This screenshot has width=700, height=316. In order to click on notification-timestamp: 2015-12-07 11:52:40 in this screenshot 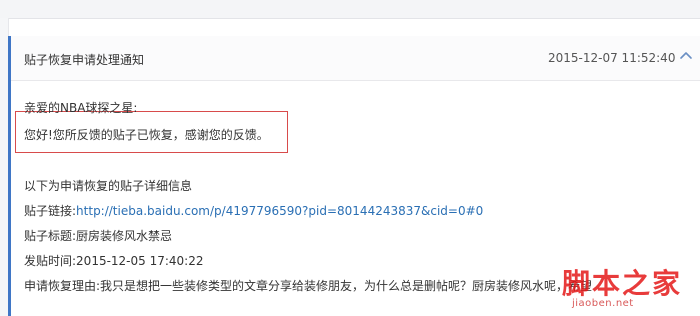, I will do `click(612, 58)`.